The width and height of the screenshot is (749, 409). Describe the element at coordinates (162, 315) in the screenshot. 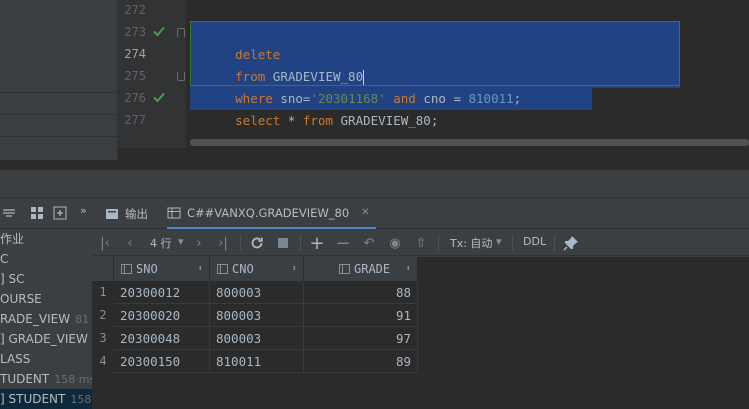

I see `cell-sno: 20300020` at that location.